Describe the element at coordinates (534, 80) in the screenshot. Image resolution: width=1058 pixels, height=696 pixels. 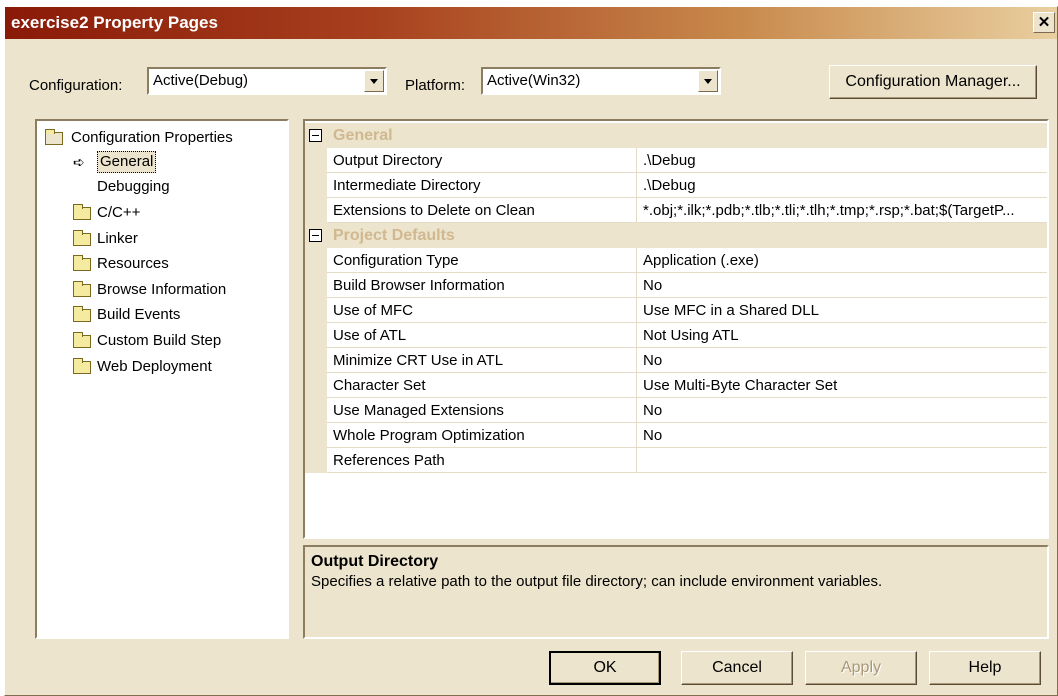
I see `platform-value: Active(Win32)` at that location.